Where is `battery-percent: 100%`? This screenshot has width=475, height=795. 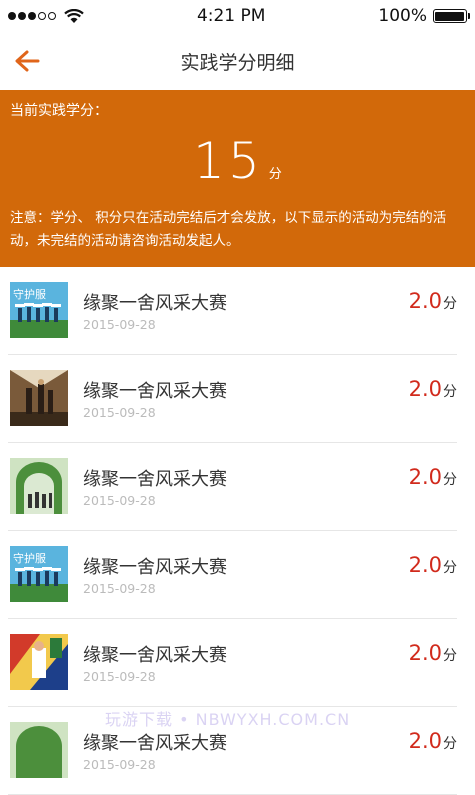 battery-percent: 100% is located at coordinates (402, 16).